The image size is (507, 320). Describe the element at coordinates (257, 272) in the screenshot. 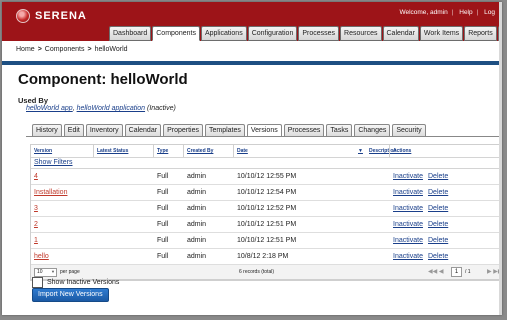

I see `records-count: 6 records (total)` at that location.